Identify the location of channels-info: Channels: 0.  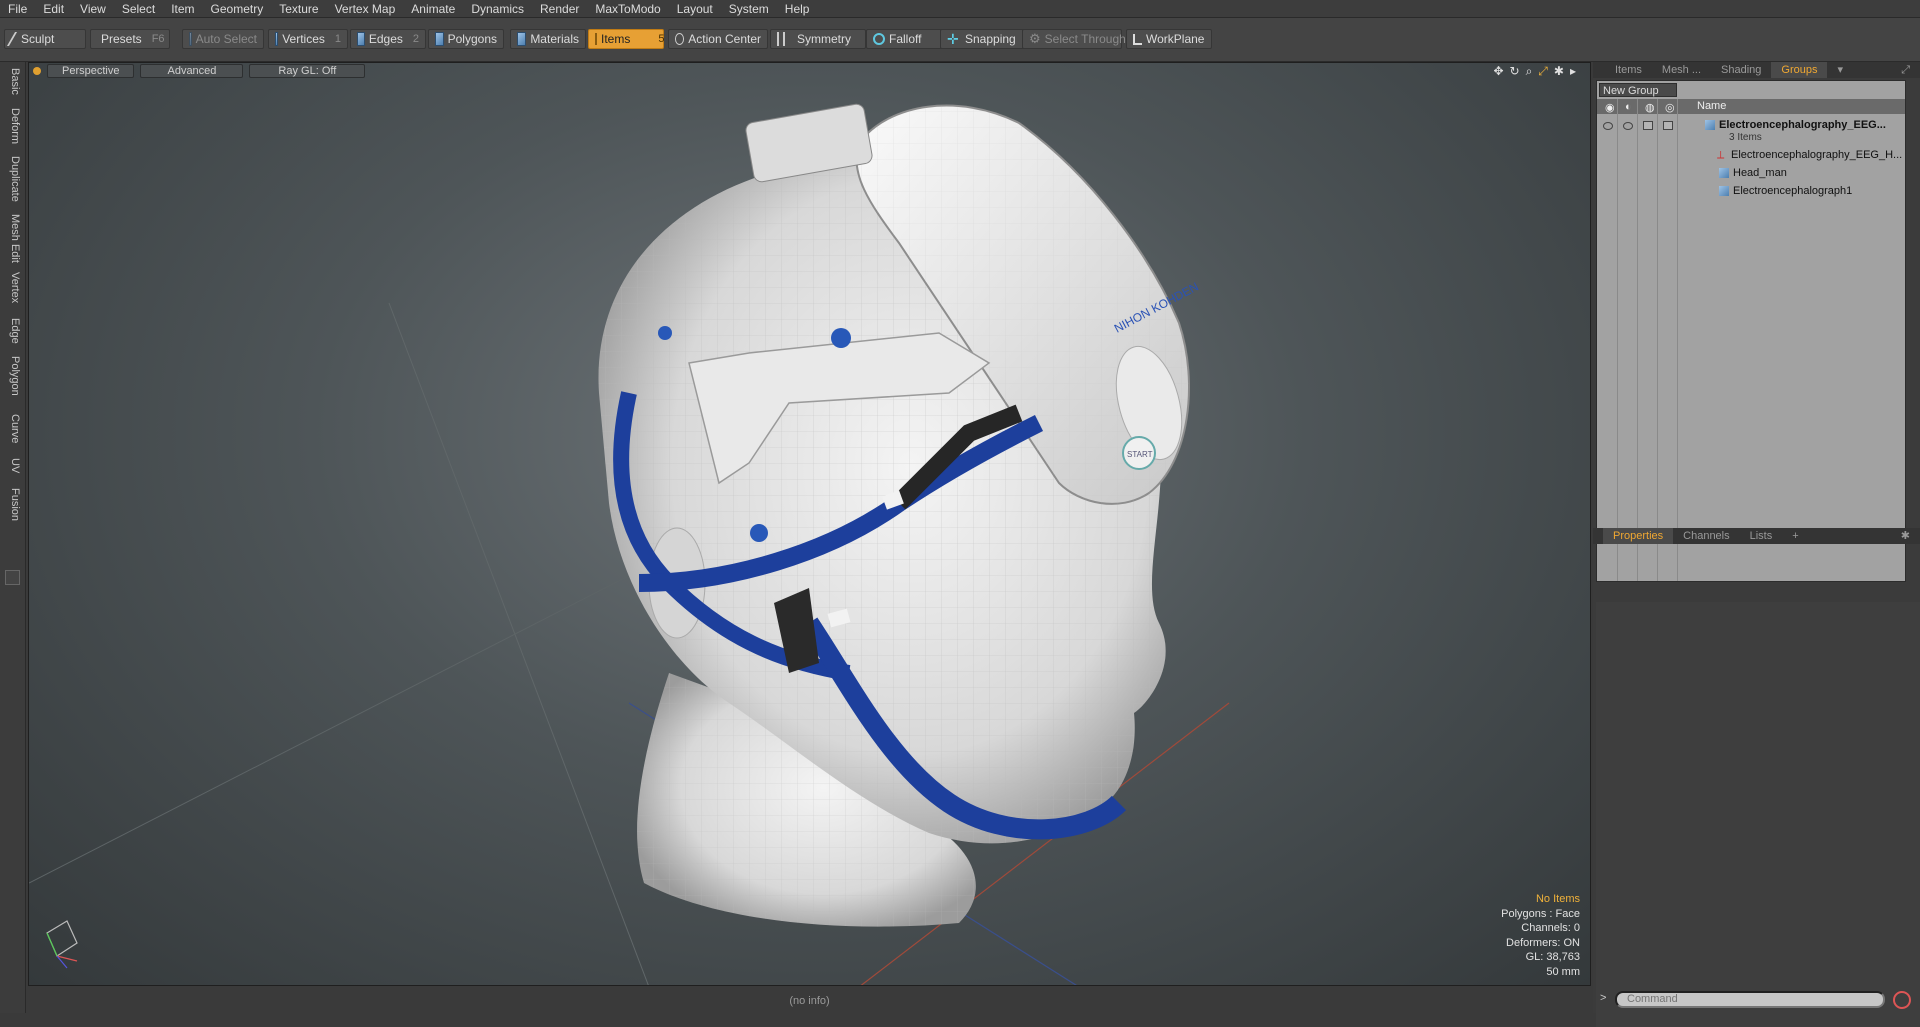
(1550, 928).